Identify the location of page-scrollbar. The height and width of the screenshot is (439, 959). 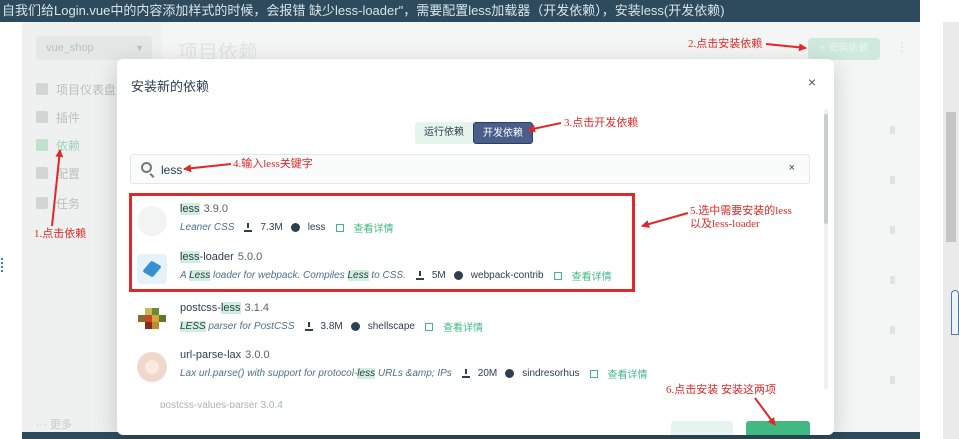
(951, 230).